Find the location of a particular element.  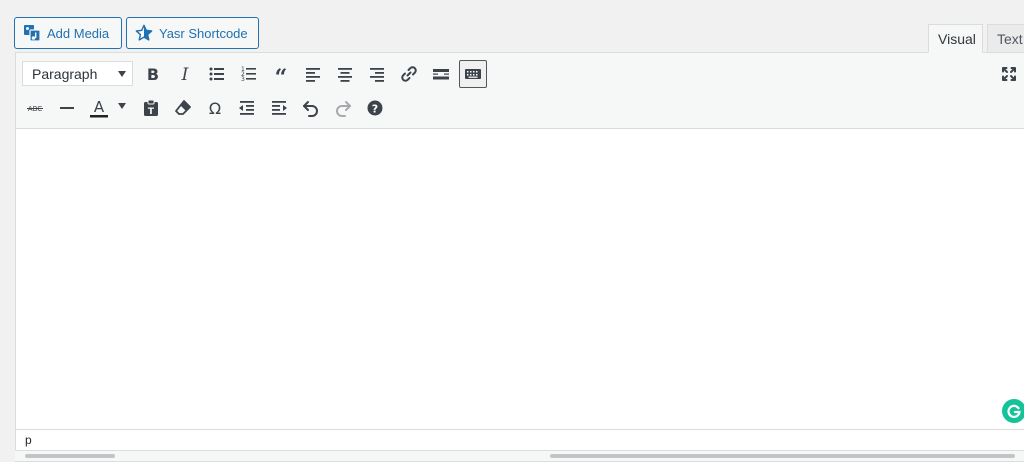

redo-button is located at coordinates (343, 108).